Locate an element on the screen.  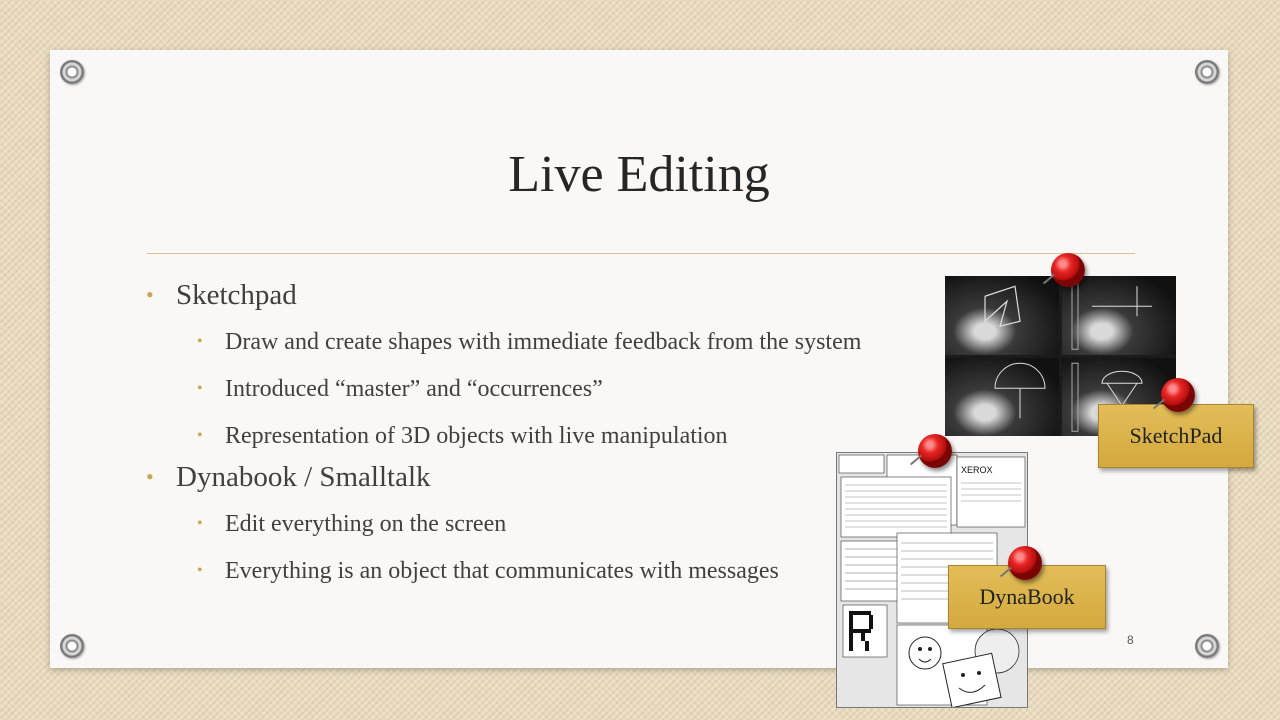
bullet-item: • Introduced “master” and “occurrences” is located at coordinates (546, 392).